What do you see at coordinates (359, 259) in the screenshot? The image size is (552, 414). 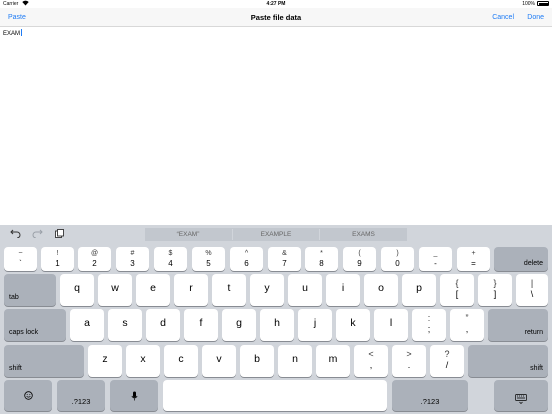 I see `key-9: (9` at bounding box center [359, 259].